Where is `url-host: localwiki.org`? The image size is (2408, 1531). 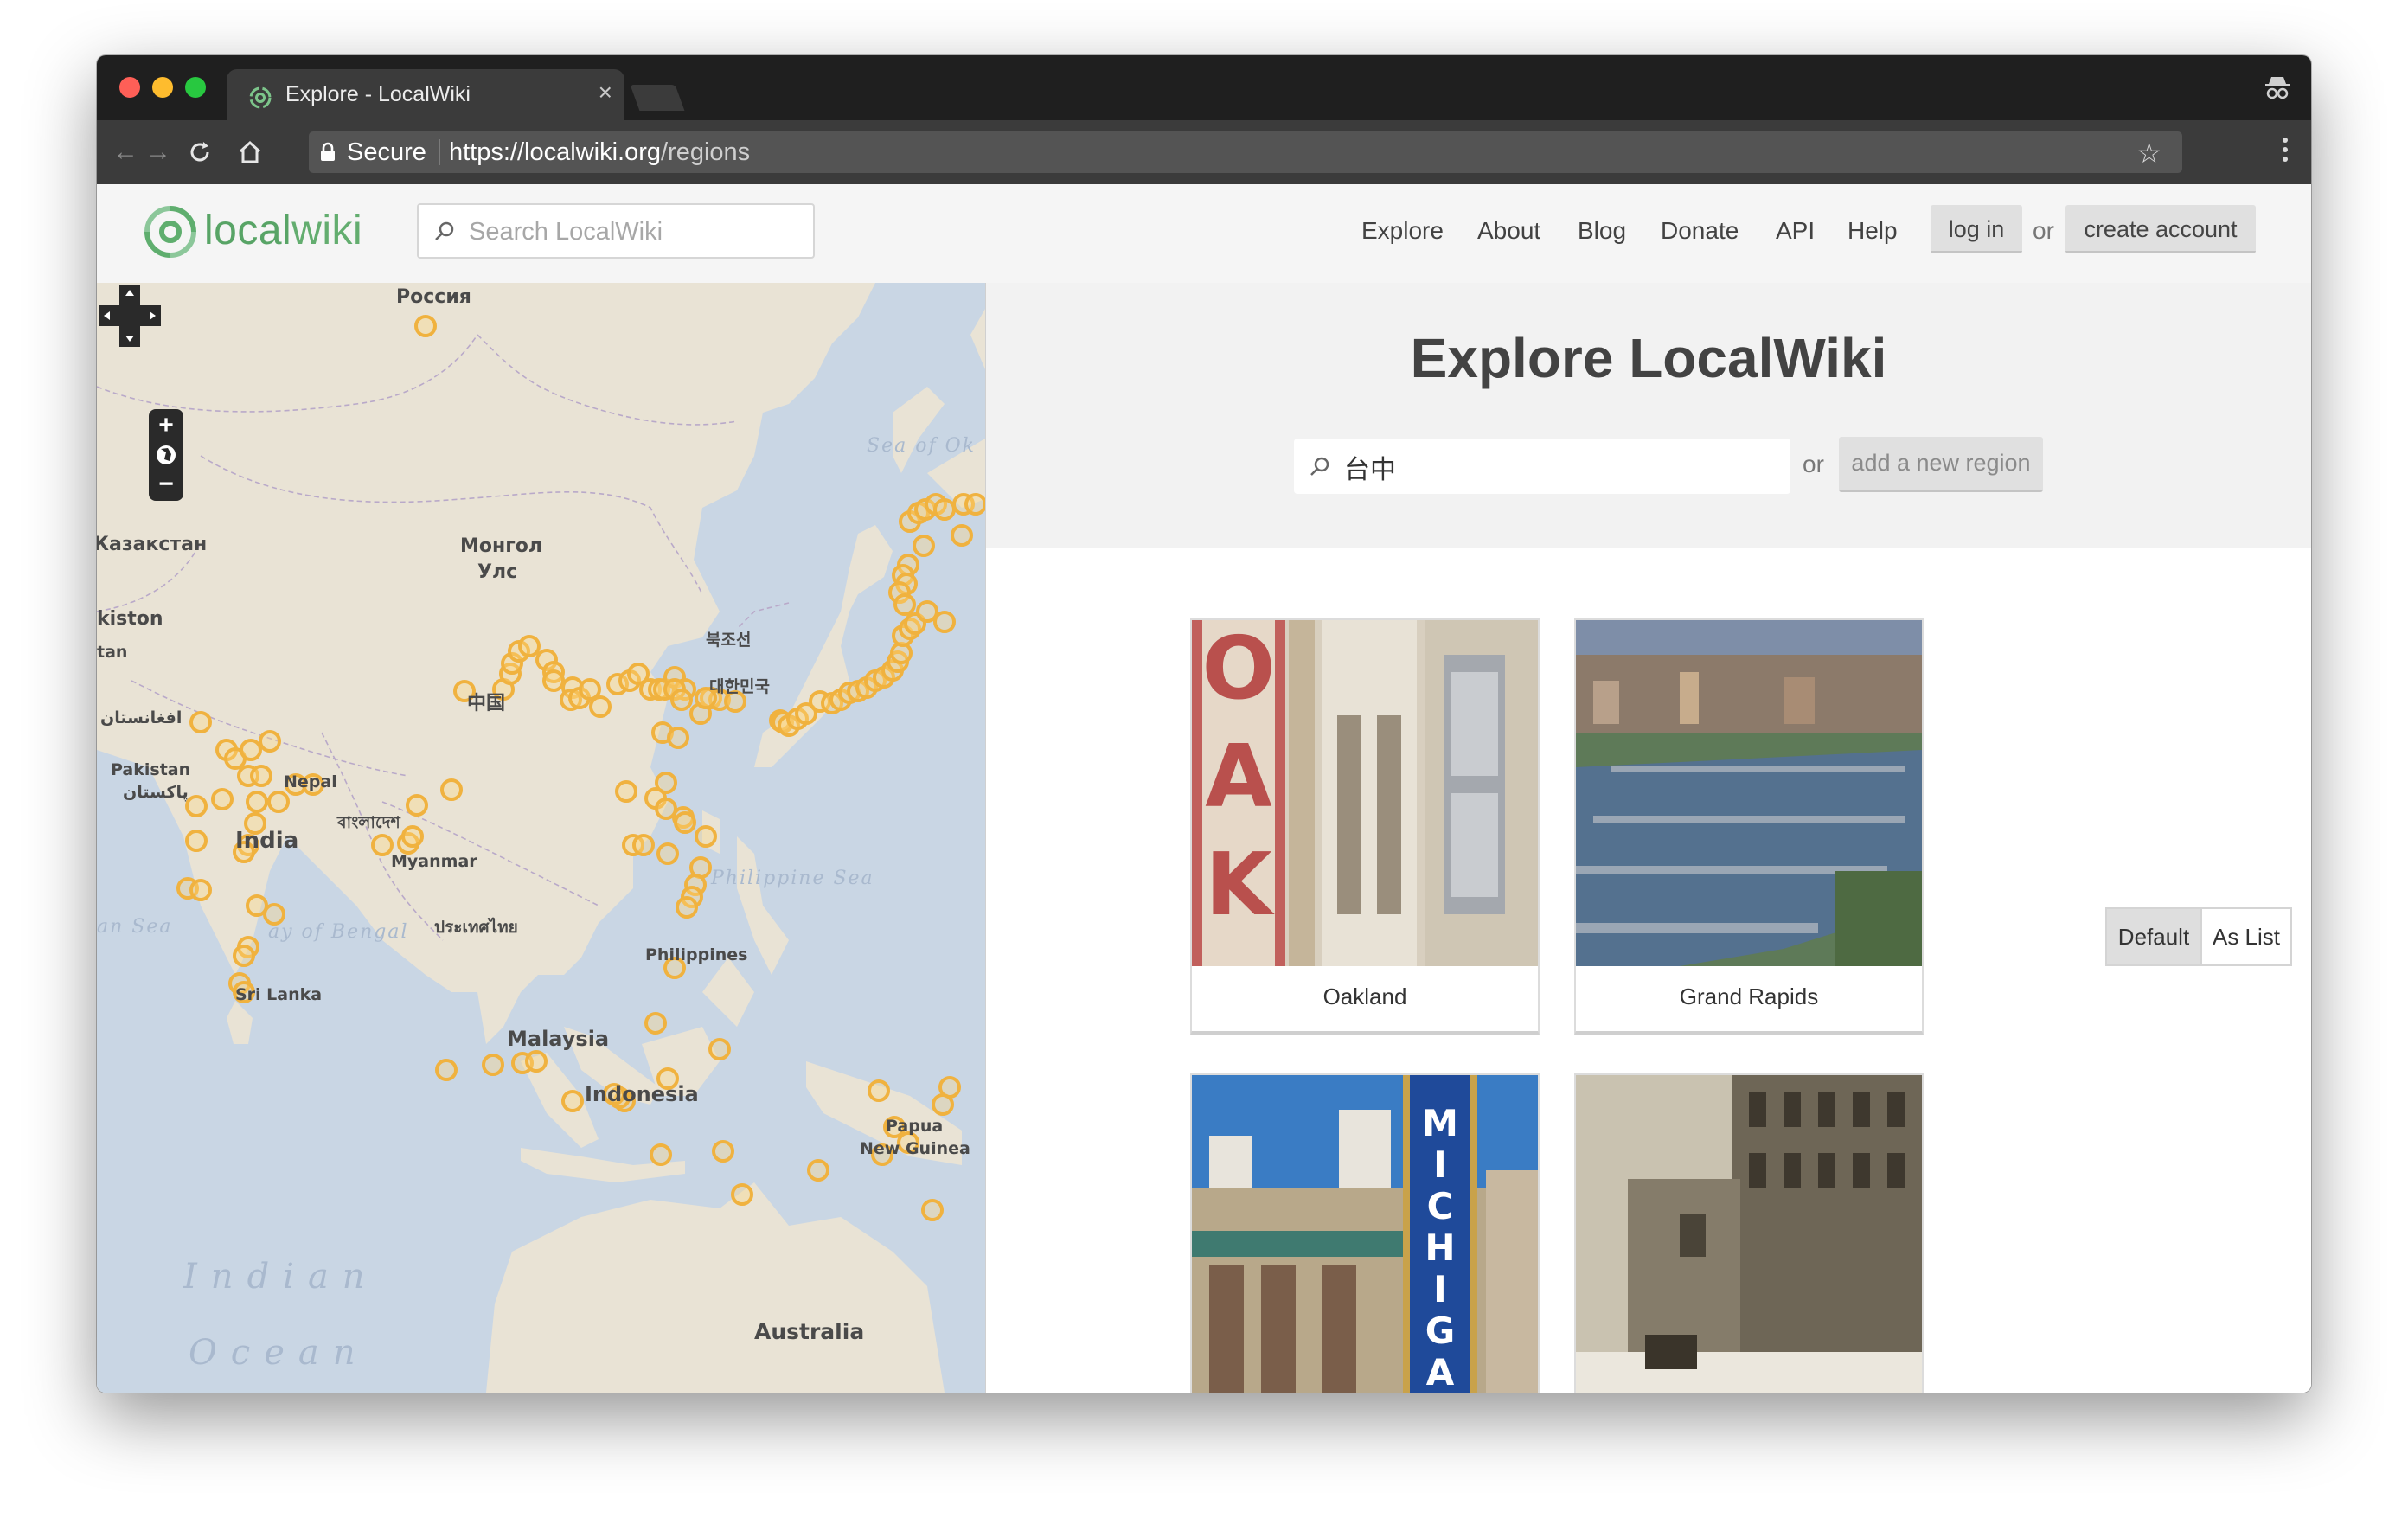 url-host: localwiki.org is located at coordinates (592, 152).